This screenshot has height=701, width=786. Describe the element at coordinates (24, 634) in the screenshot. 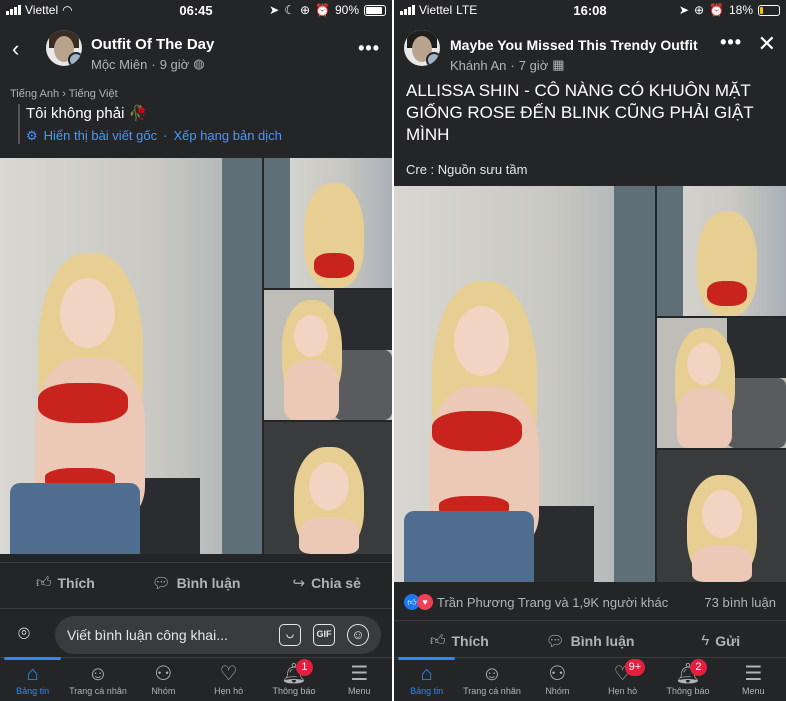

I see `camera-icon: ⌾` at that location.